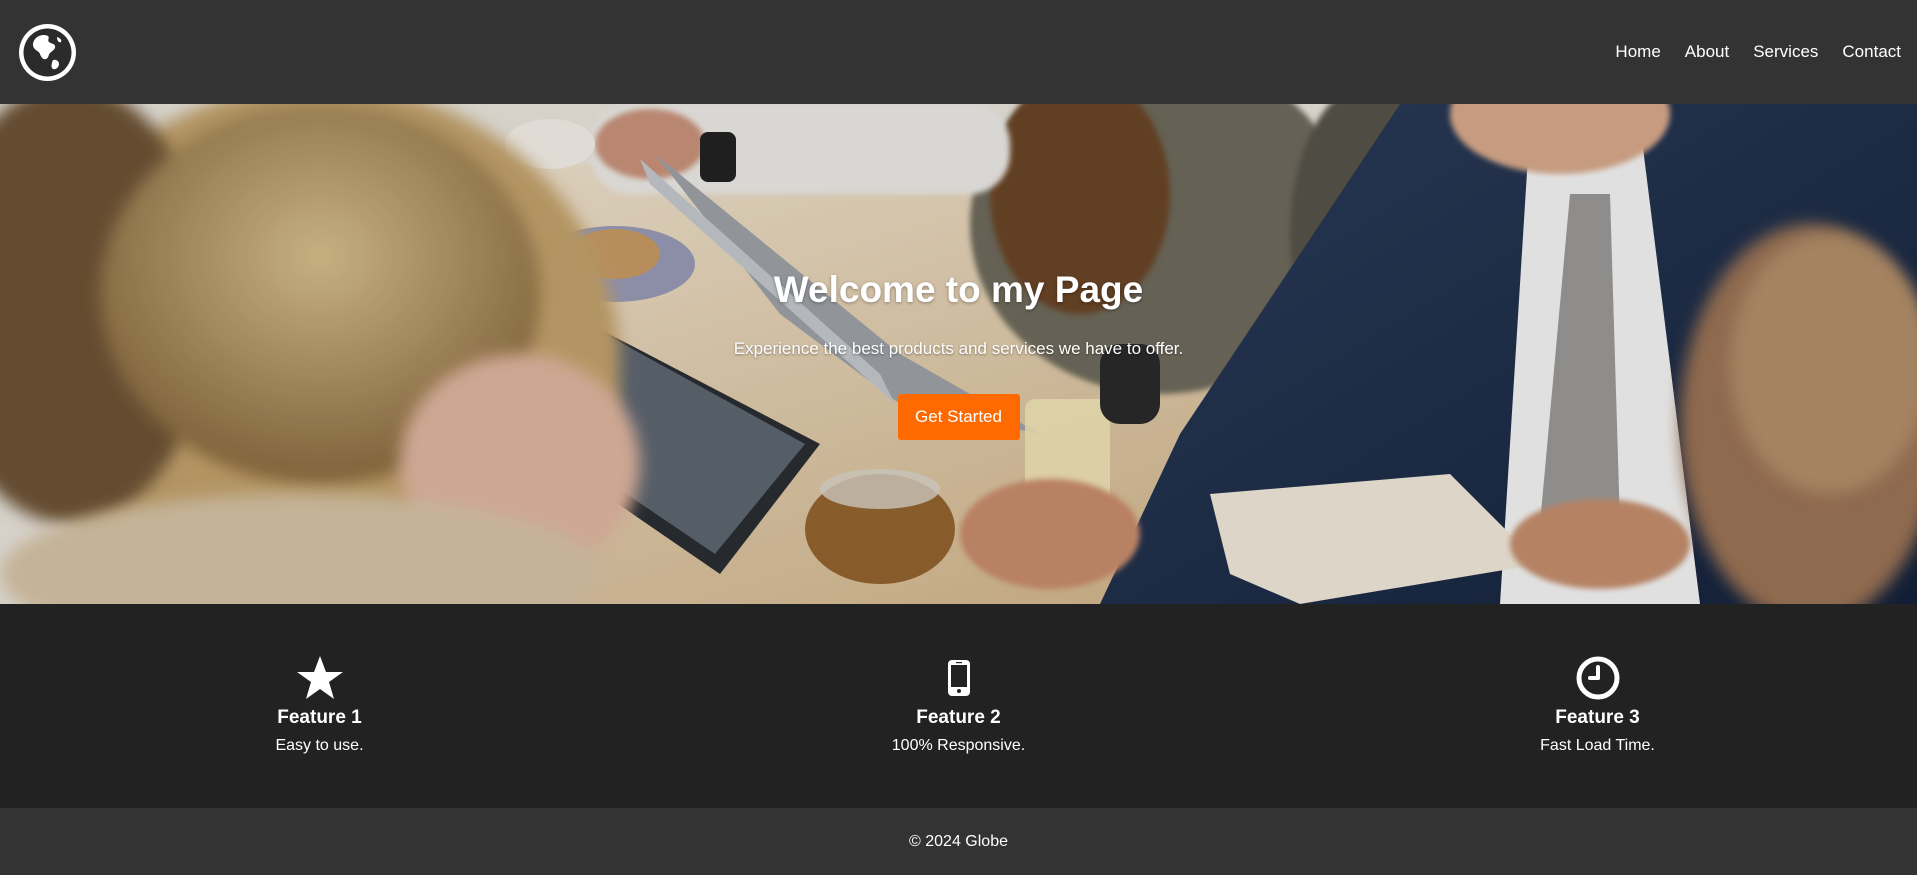 This screenshot has height=875, width=1917. I want to click on navbar: Home About Services Contact, so click(958, 52).